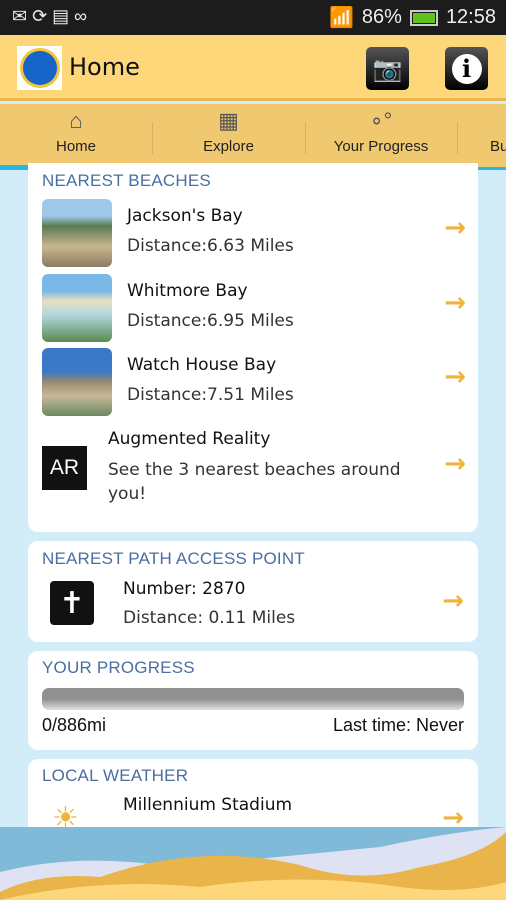 The height and width of the screenshot is (900, 506). Describe the element at coordinates (202, 365) in the screenshot. I see `beach-name: Watch House Bay` at that location.